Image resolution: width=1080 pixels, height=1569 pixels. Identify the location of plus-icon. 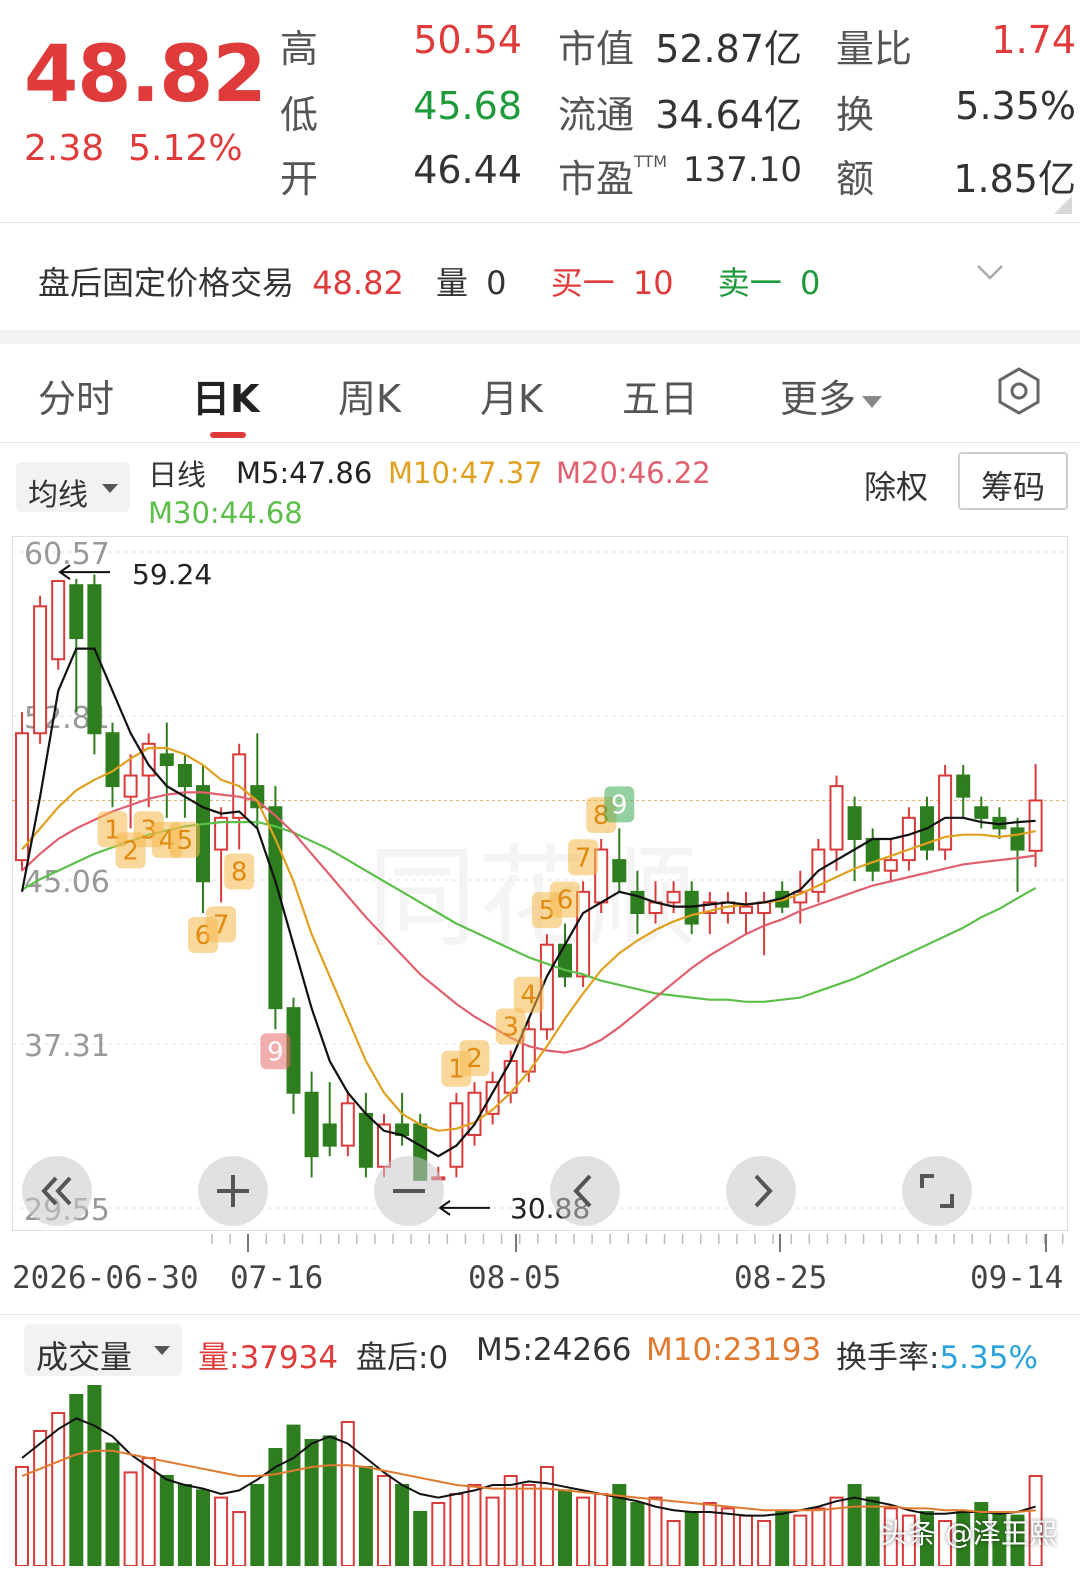
(233, 1191).